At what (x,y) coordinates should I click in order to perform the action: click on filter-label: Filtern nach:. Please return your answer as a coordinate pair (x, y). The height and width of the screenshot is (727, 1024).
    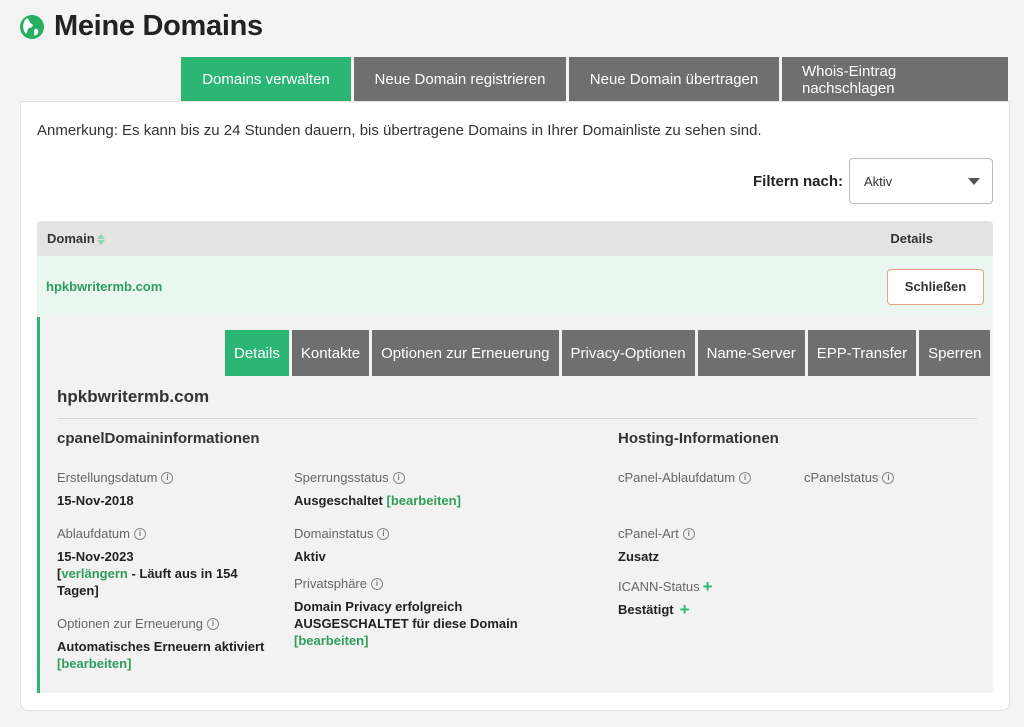
    Looking at the image, I should click on (797, 181).